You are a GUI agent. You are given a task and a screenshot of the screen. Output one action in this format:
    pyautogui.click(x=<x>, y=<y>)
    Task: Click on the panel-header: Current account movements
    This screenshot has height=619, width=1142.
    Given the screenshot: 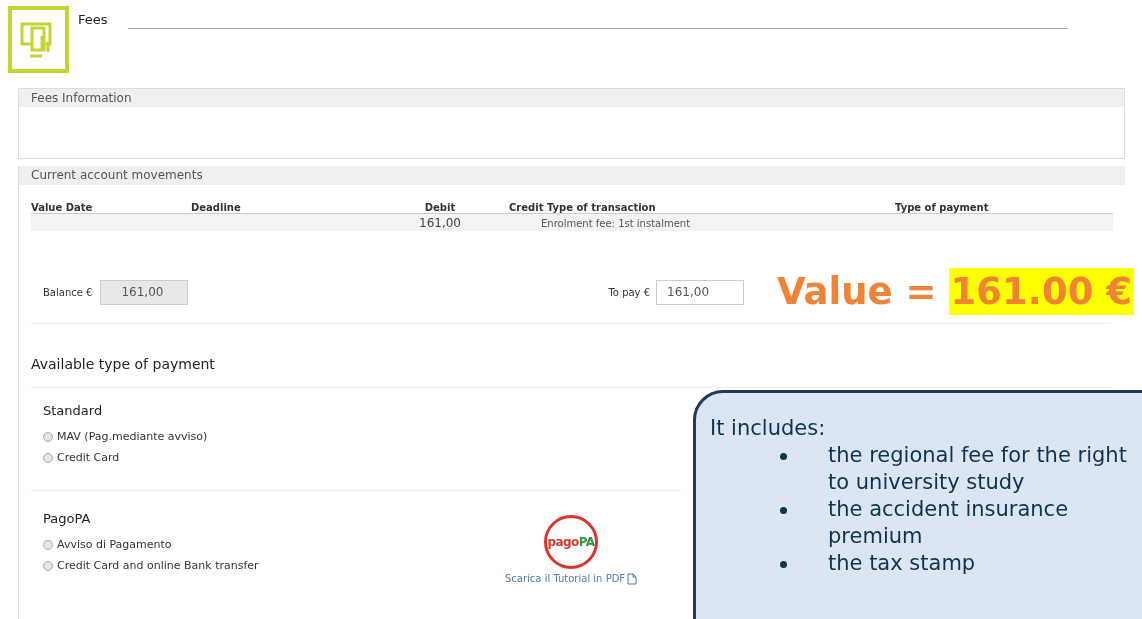 What is the action you would take?
    pyautogui.click(x=572, y=175)
    